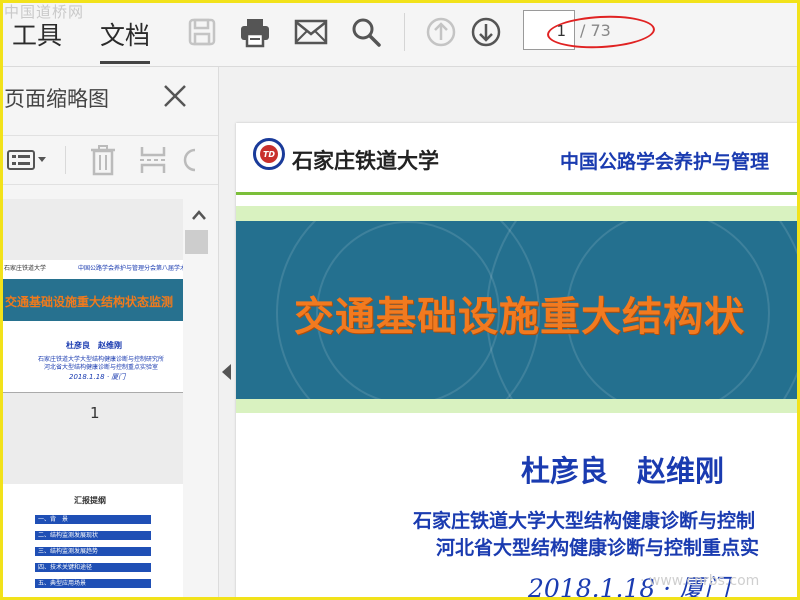 The image size is (800, 600). What do you see at coordinates (93, 535) in the screenshot?
I see `outline-item: 二、结构监测发展现状` at bounding box center [93, 535].